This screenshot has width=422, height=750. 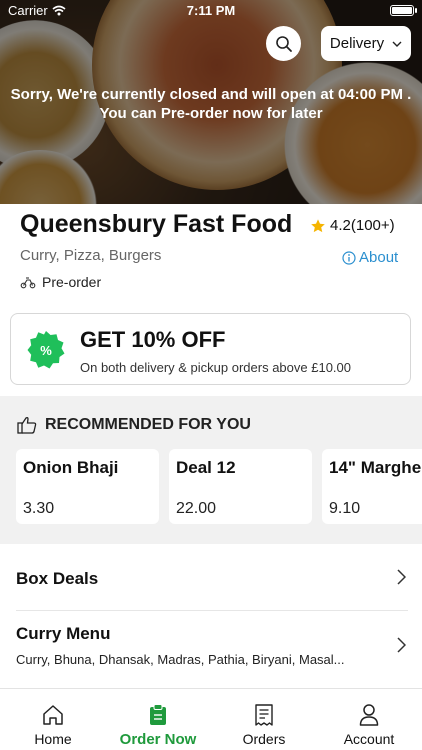 What do you see at coordinates (369, 739) in the screenshot?
I see `tab-account-label: Account` at bounding box center [369, 739].